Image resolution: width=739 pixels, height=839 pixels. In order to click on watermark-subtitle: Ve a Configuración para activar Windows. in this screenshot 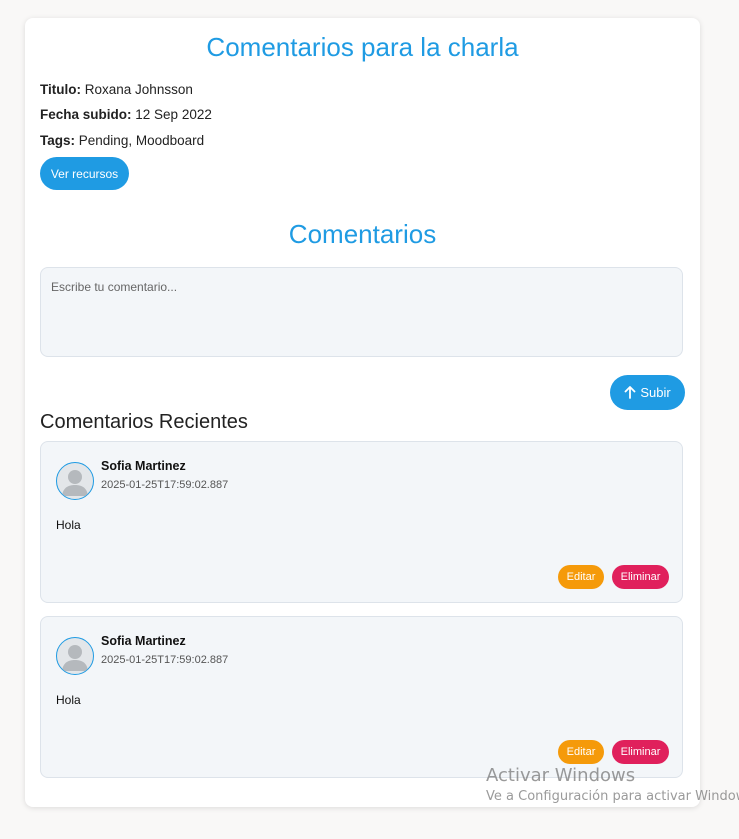, I will do `click(612, 796)`.